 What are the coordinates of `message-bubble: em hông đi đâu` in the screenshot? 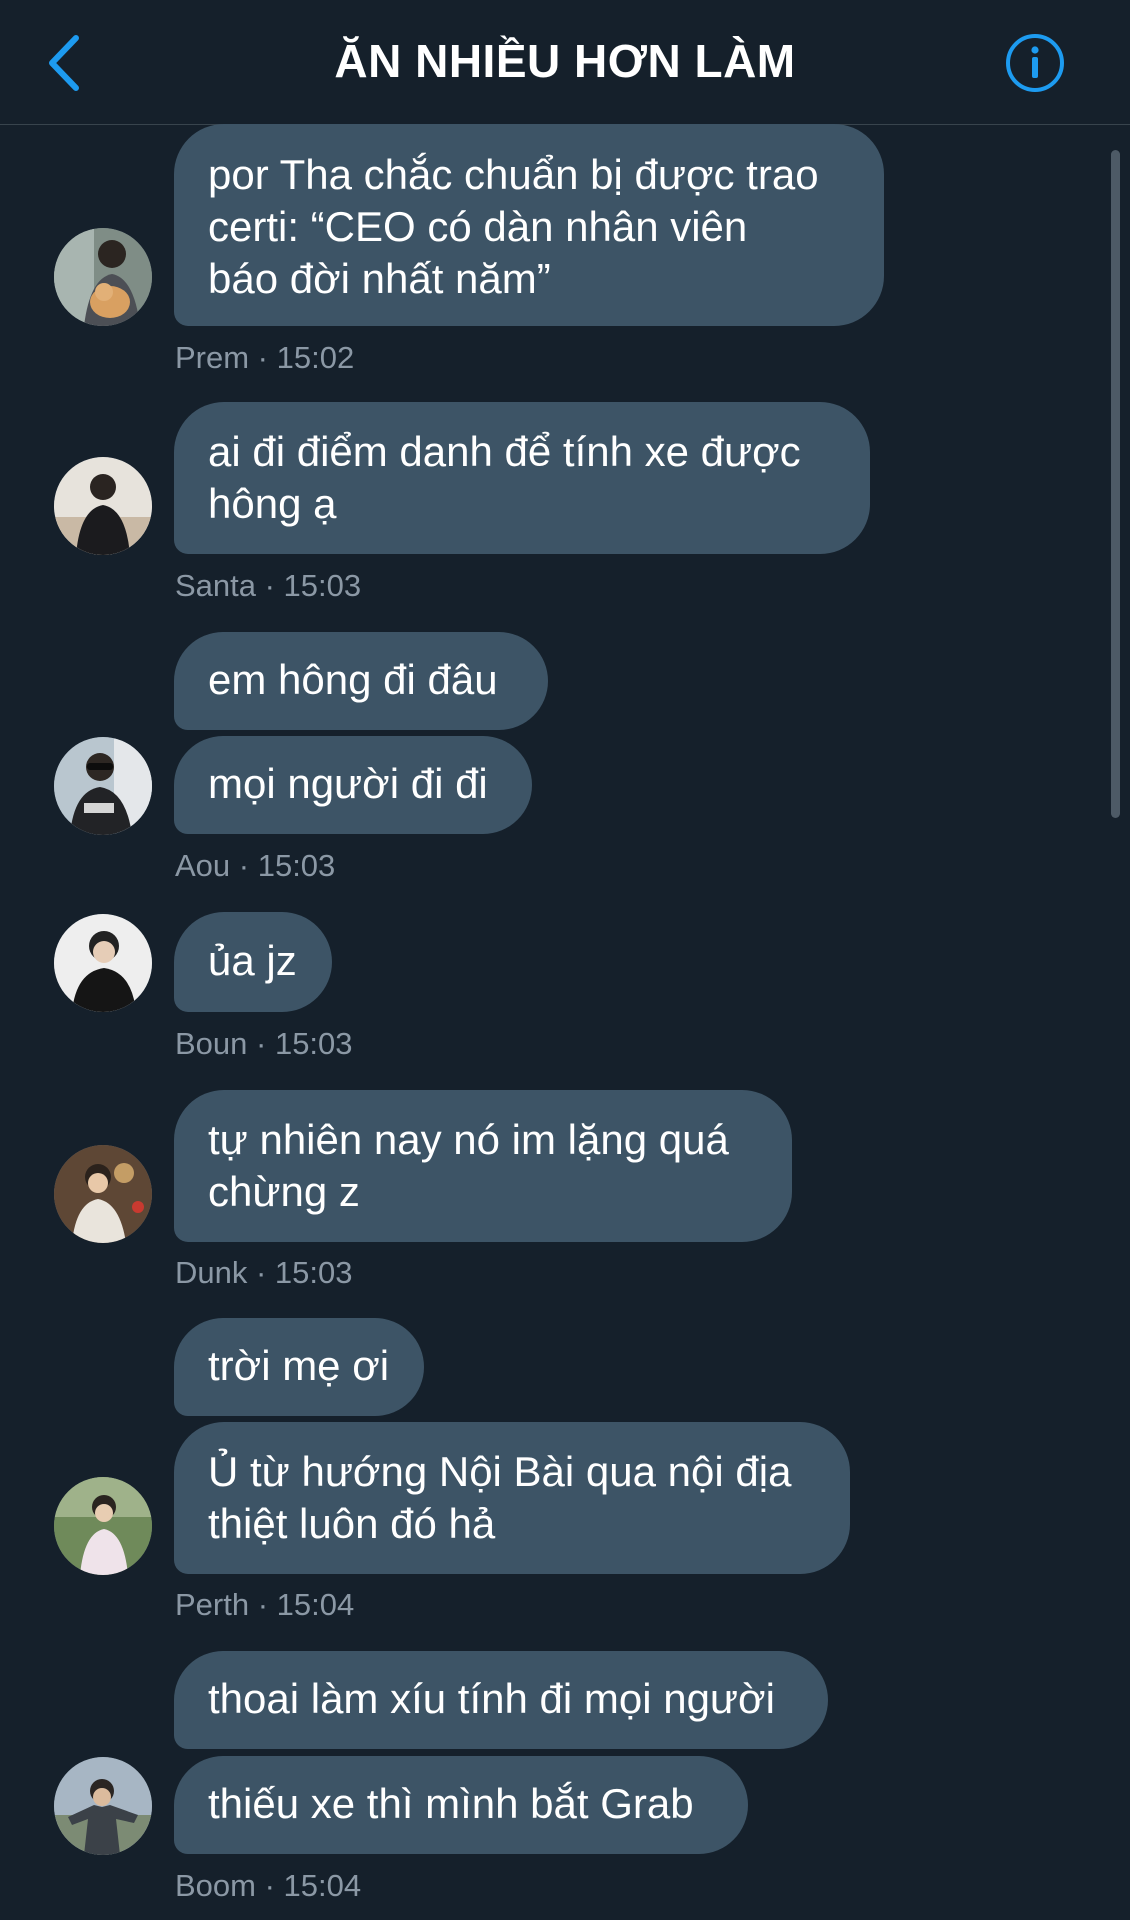 It's located at (361, 681).